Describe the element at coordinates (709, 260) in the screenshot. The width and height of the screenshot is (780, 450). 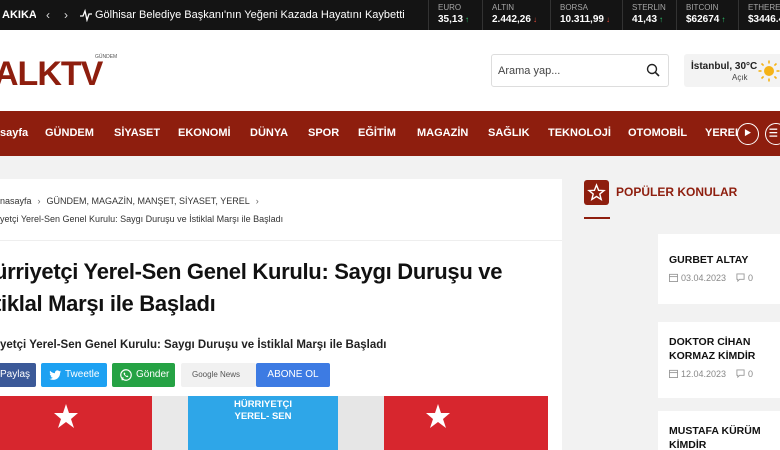
I see `popular-card-title: GURBET ALTAY` at that location.